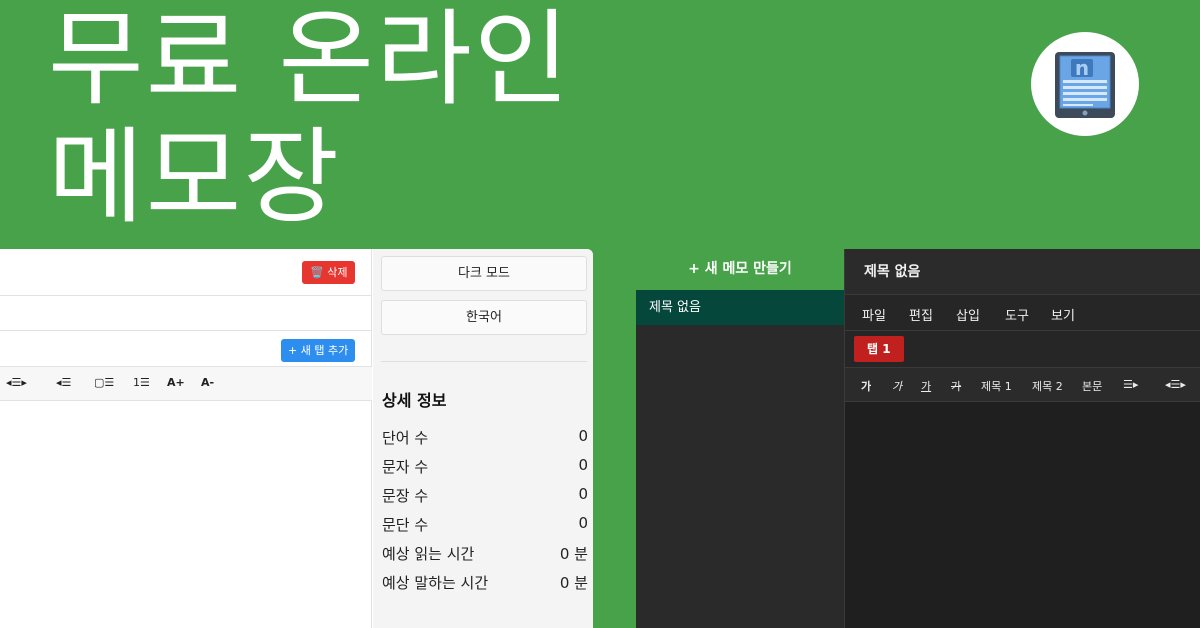 Image resolution: width=1200 pixels, height=628 pixels. What do you see at coordinates (956, 386) in the screenshot?
I see `strikethrough-button: 가` at bounding box center [956, 386].